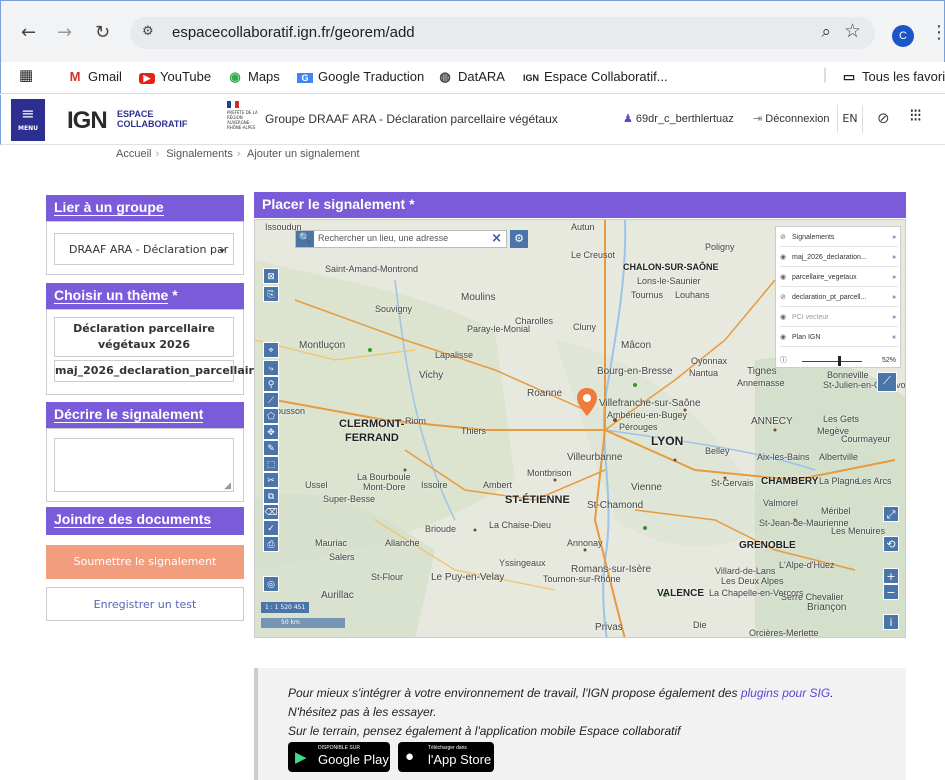 This screenshot has width=945, height=780. What do you see at coordinates (745, 571) in the screenshot?
I see `map-label: Villard-de-Lans` at bounding box center [745, 571].